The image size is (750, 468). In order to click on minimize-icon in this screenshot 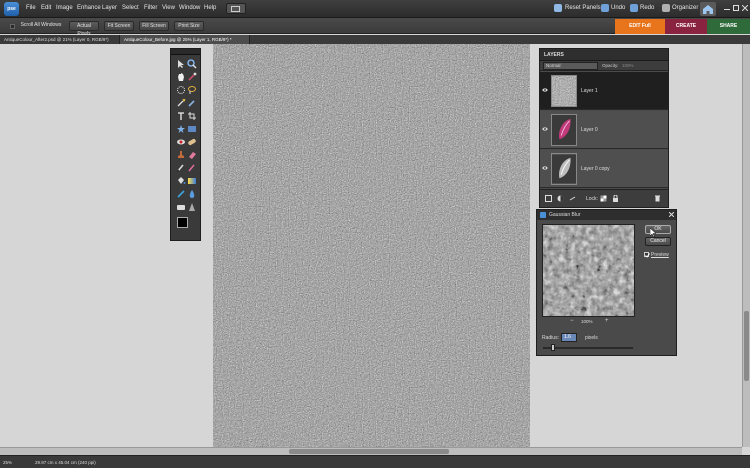, I will do `click(727, 8)`.